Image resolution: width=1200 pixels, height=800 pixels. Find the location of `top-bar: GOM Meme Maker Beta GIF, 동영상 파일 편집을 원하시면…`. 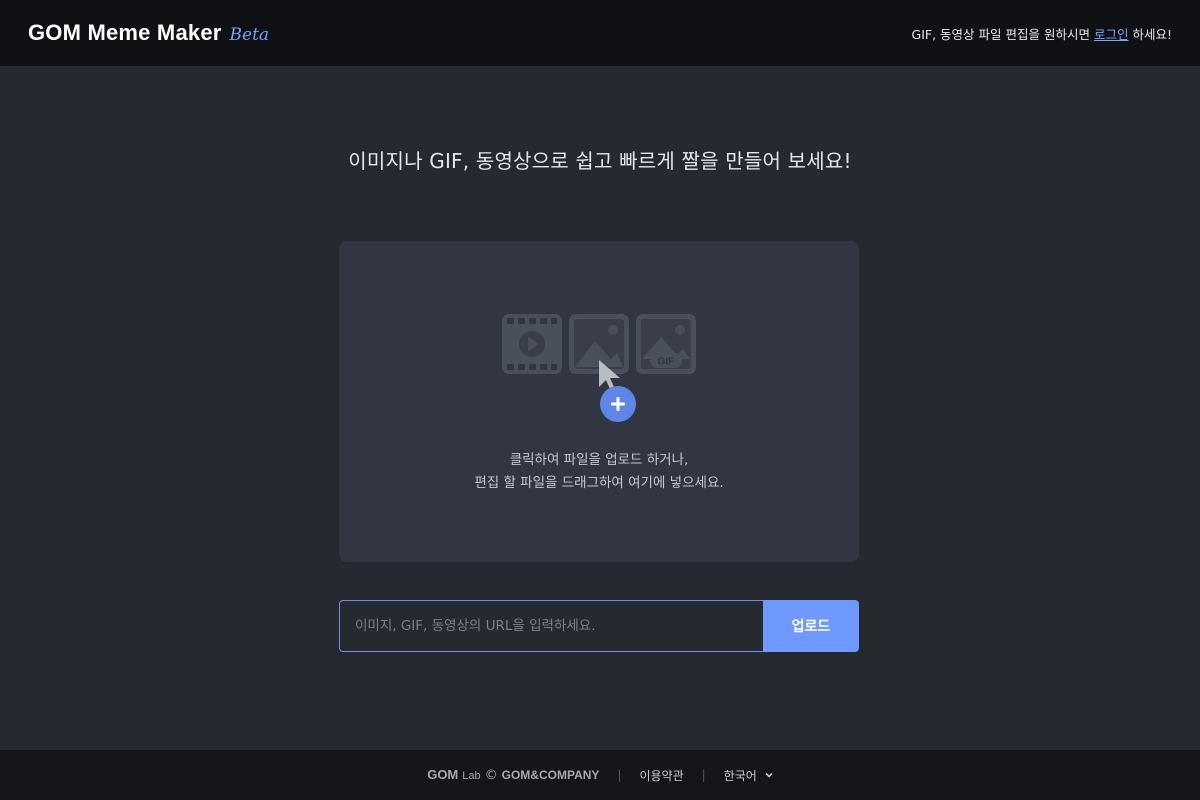

top-bar: GOM Meme Maker Beta GIF, 동영상 파일 편집을 원하시면… is located at coordinates (600, 33).